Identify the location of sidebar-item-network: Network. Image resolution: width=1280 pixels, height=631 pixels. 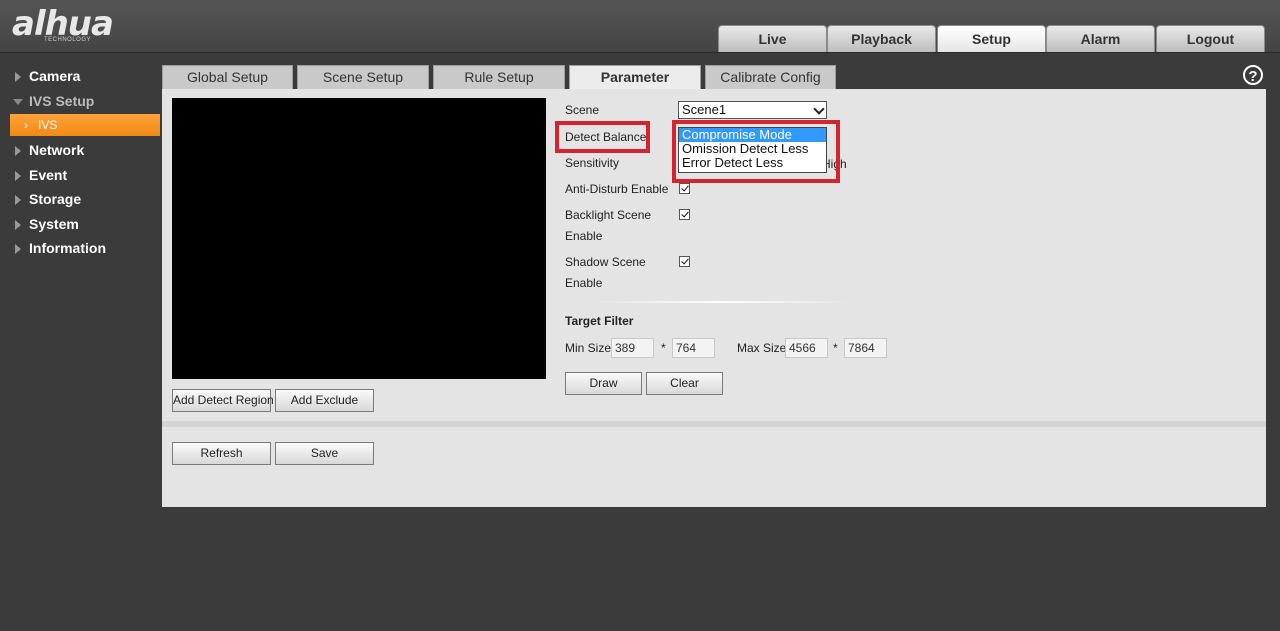
(81, 150).